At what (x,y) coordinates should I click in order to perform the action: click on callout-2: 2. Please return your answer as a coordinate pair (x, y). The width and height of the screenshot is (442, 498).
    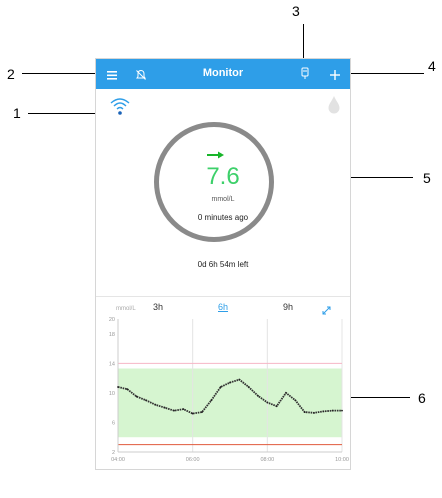
    Looking at the image, I should click on (11, 74).